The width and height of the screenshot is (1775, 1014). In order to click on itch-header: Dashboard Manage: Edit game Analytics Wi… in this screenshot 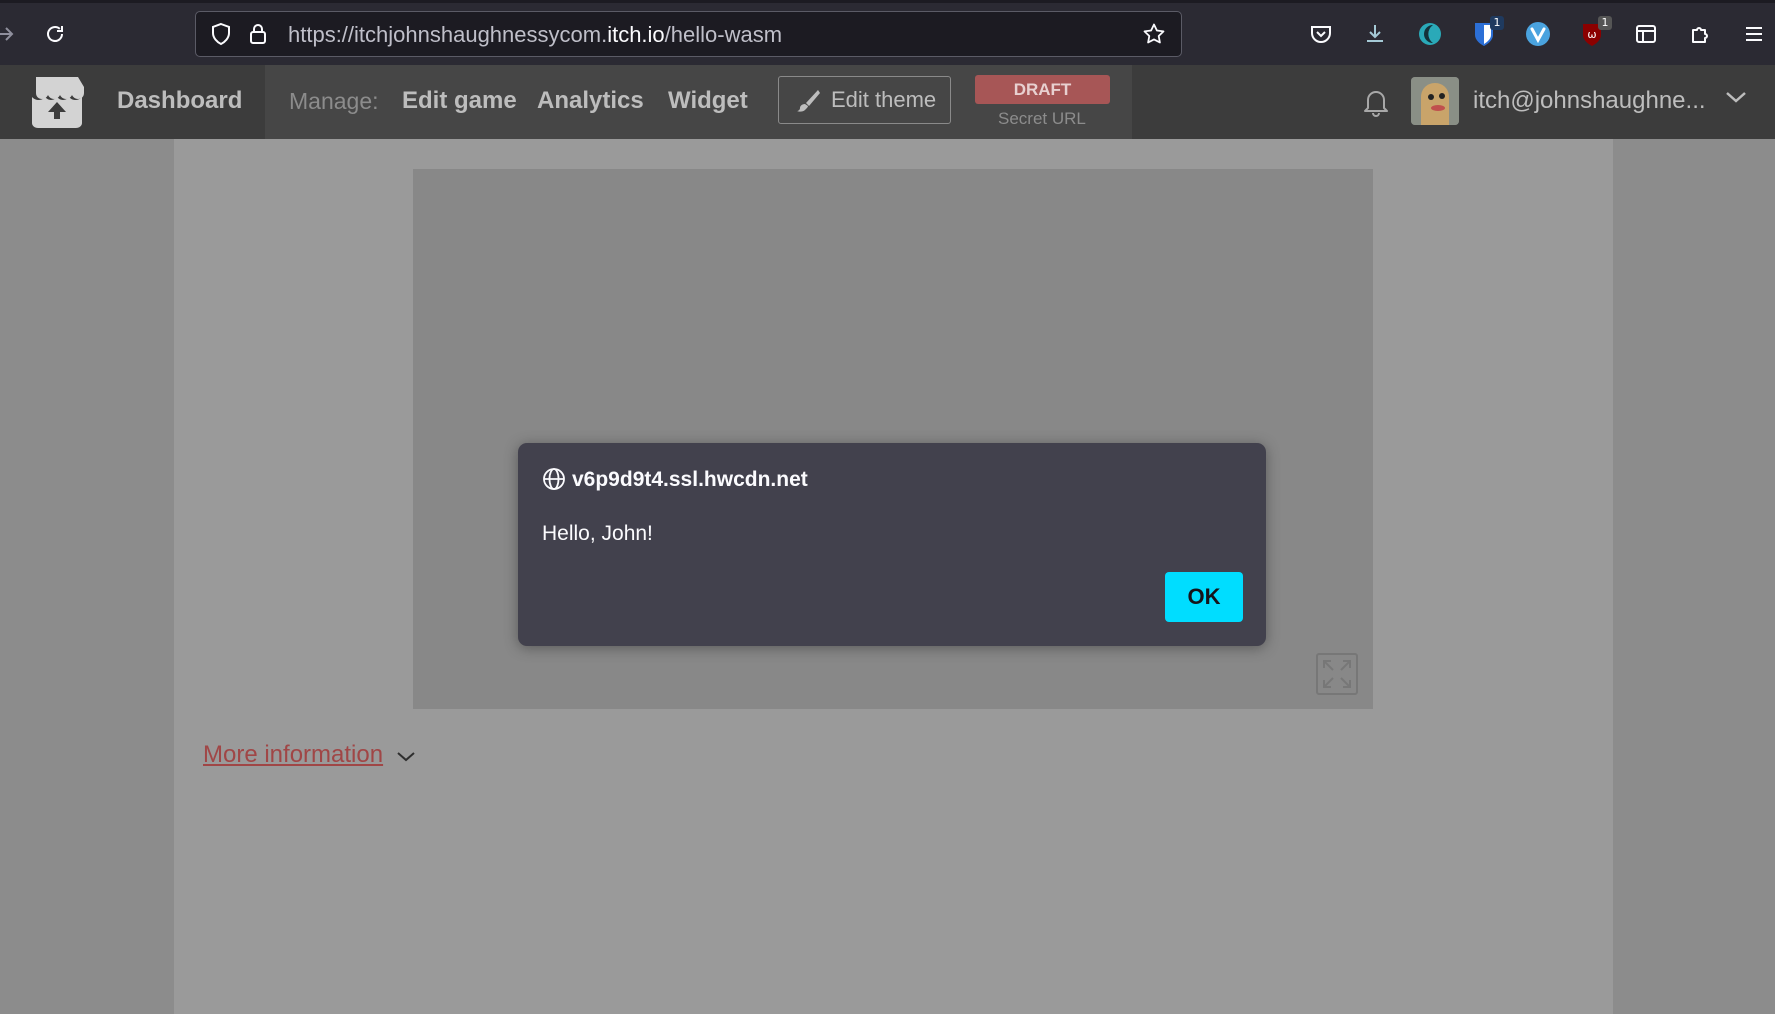, I will do `click(887, 102)`.